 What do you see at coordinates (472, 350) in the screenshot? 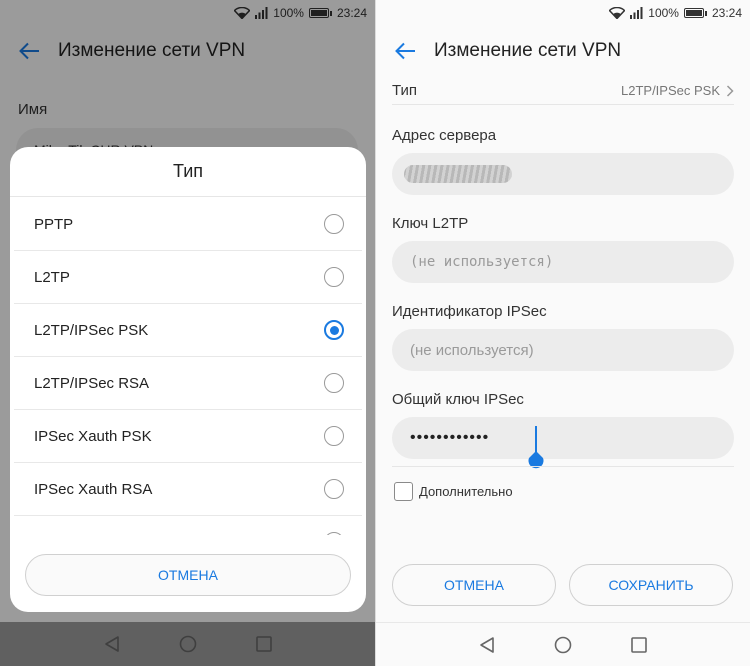
I see `ipsec-id-placeholder: (не используется)` at bounding box center [472, 350].